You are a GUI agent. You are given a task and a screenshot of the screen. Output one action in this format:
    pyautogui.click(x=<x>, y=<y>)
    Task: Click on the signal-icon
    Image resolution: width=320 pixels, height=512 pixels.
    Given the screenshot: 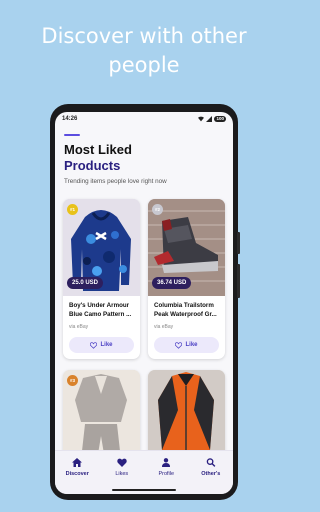 What is the action you would take?
    pyautogui.click(x=209, y=119)
    